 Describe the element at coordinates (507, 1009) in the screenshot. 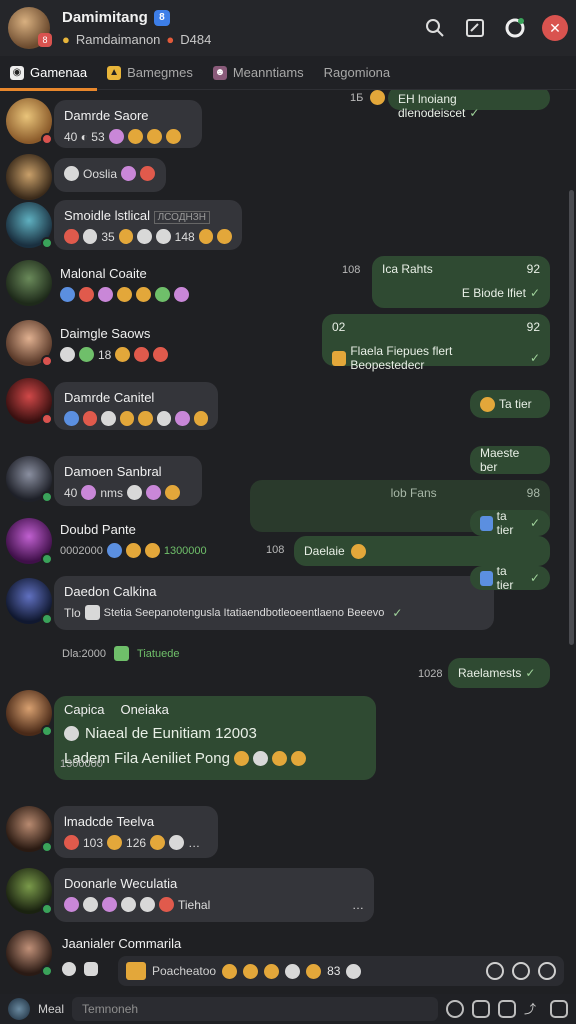

I see `image-icon` at that location.